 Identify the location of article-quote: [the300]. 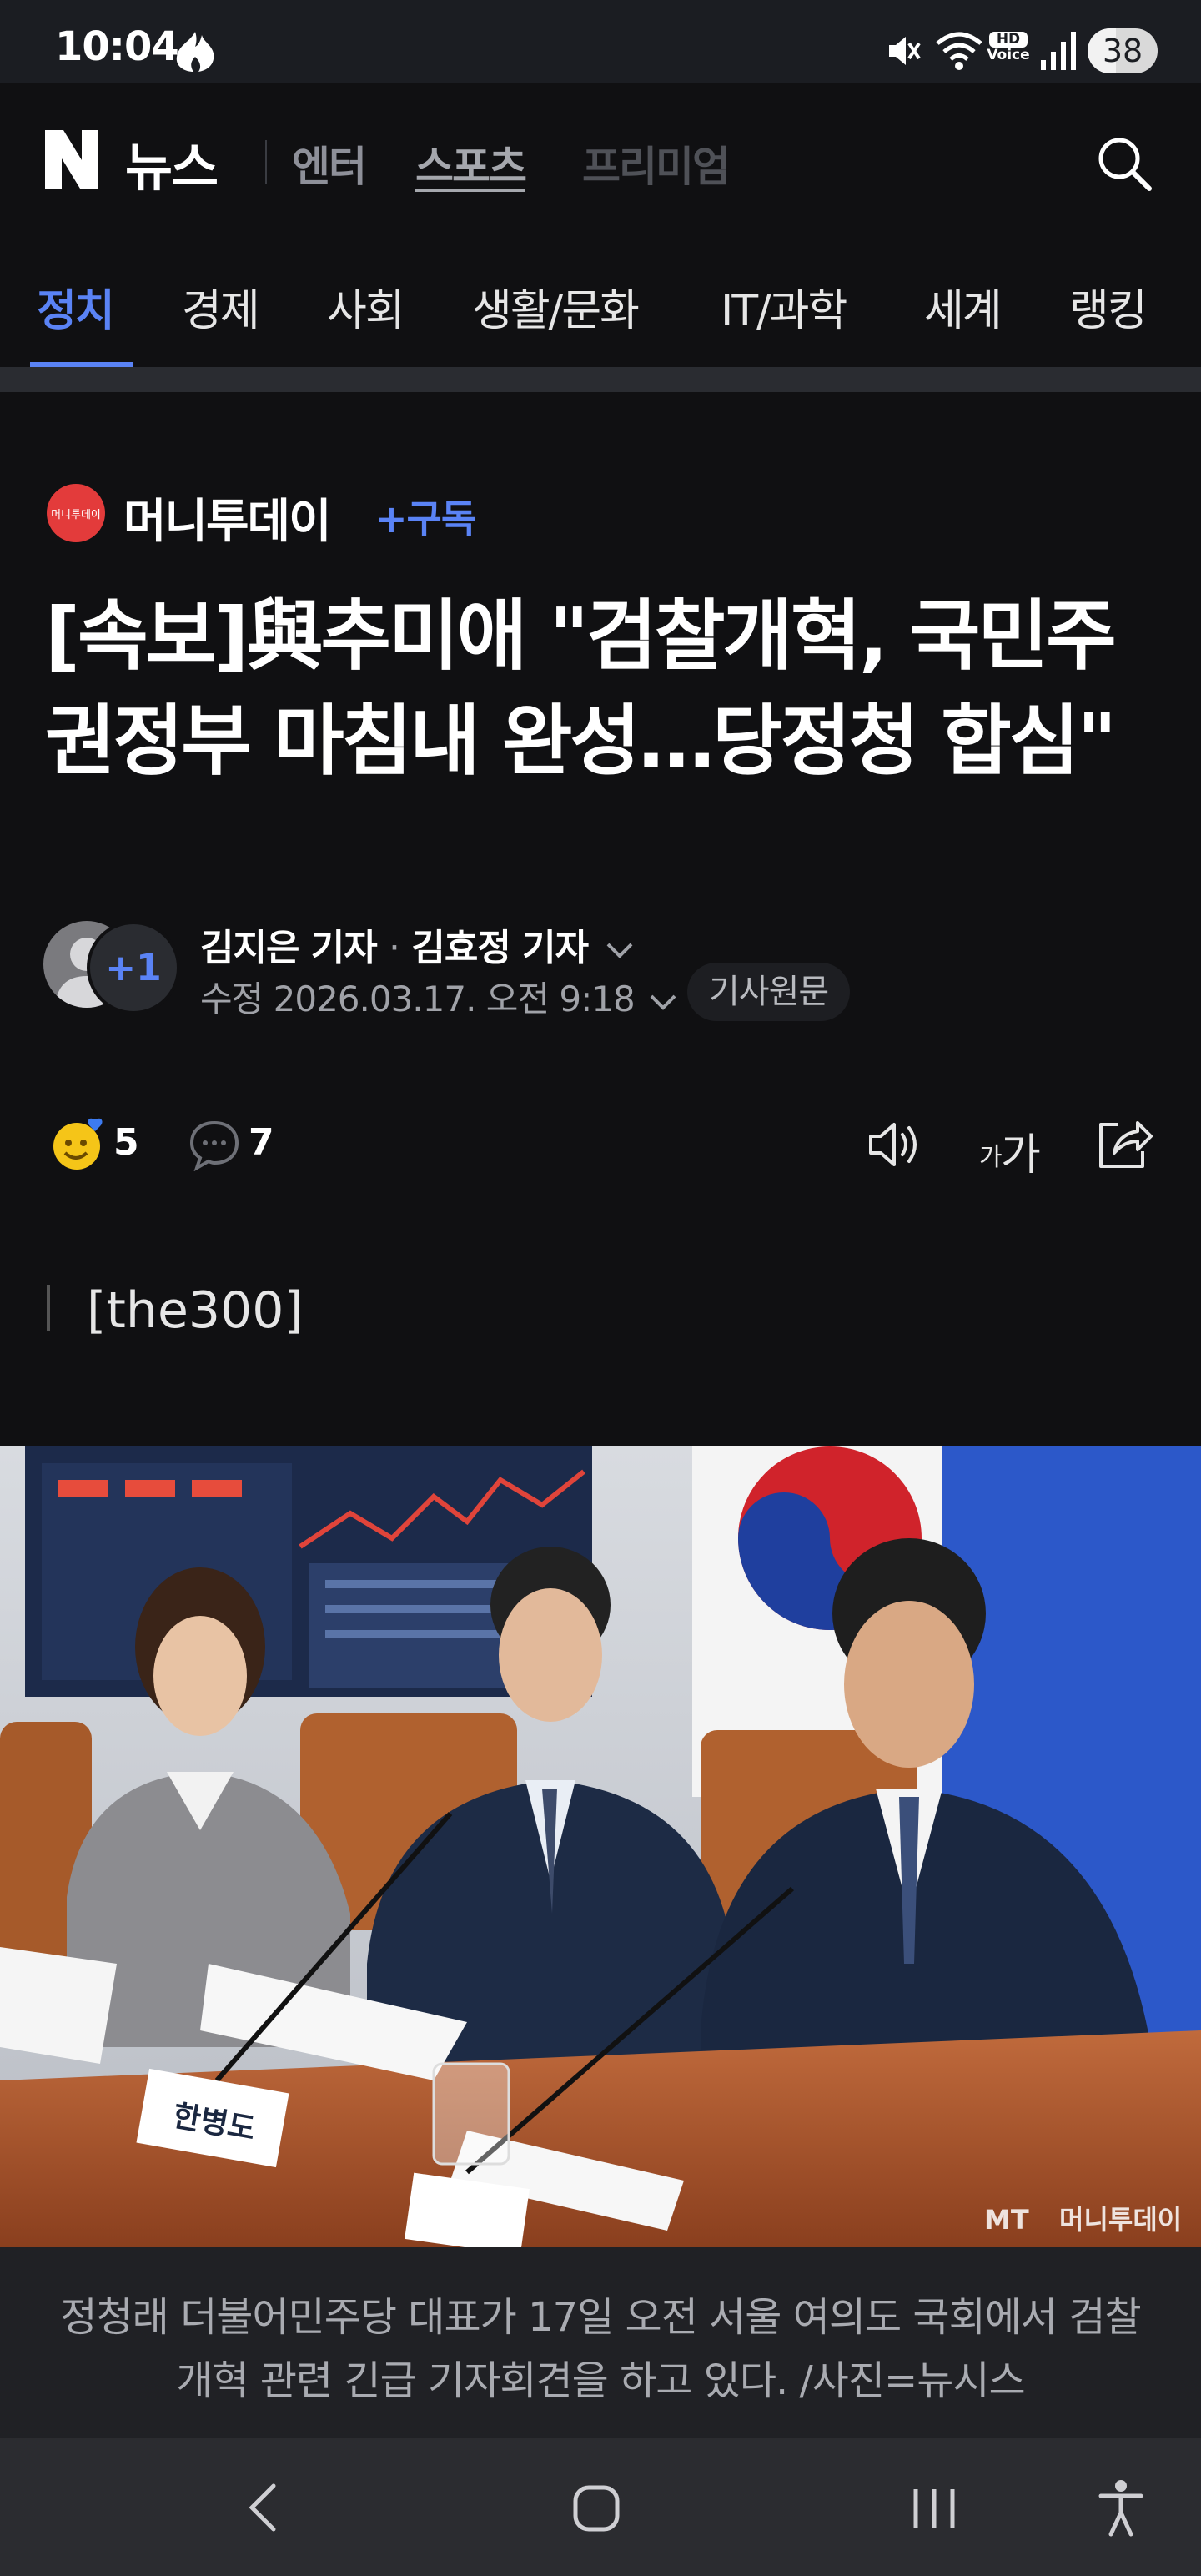
(196, 1310).